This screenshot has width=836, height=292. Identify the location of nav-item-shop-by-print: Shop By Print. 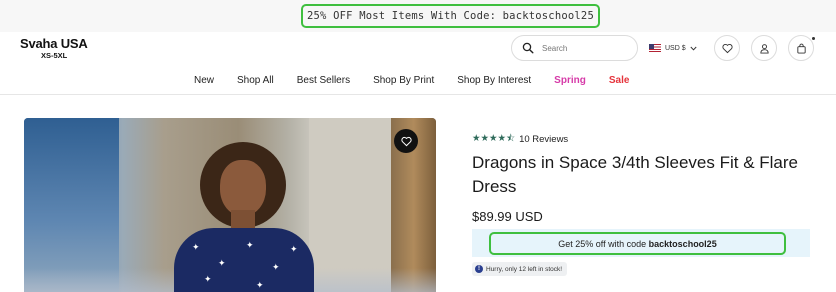
(403, 80).